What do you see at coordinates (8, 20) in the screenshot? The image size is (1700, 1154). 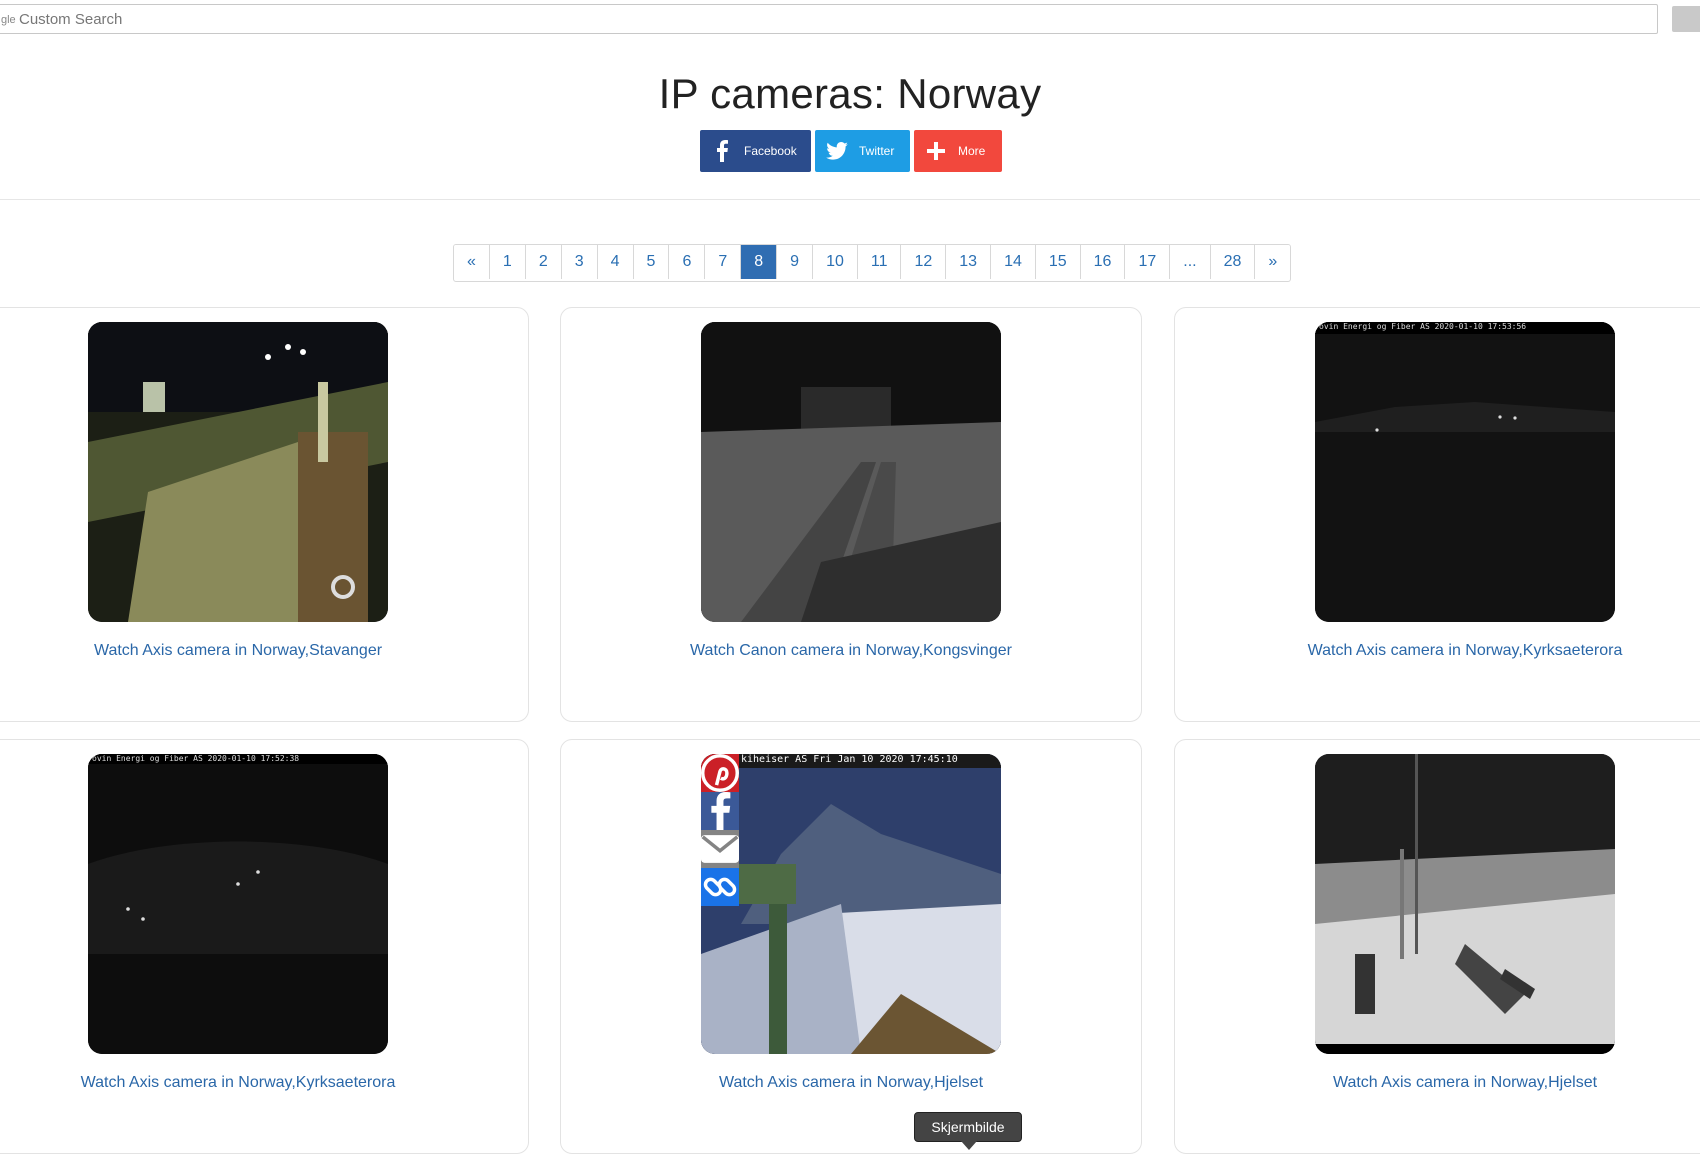 I see `search-brand: gle` at bounding box center [8, 20].